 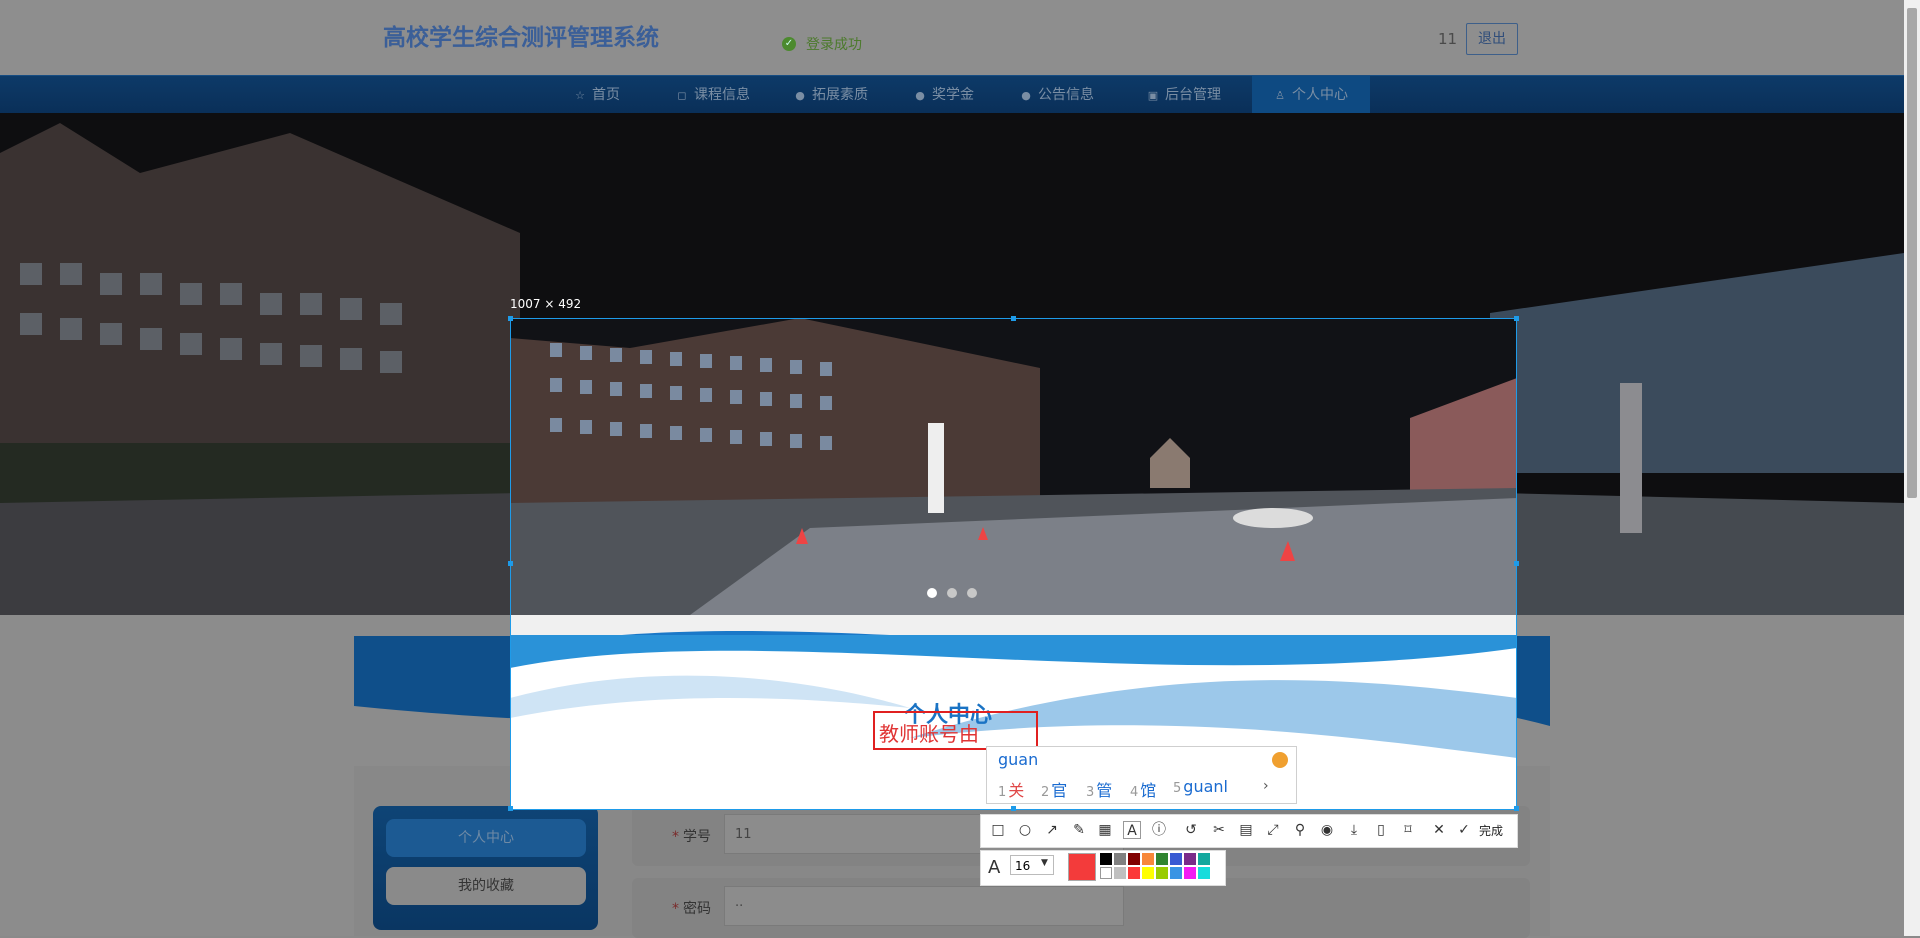 I want to click on home-icon: ☆, so click(x=580, y=95).